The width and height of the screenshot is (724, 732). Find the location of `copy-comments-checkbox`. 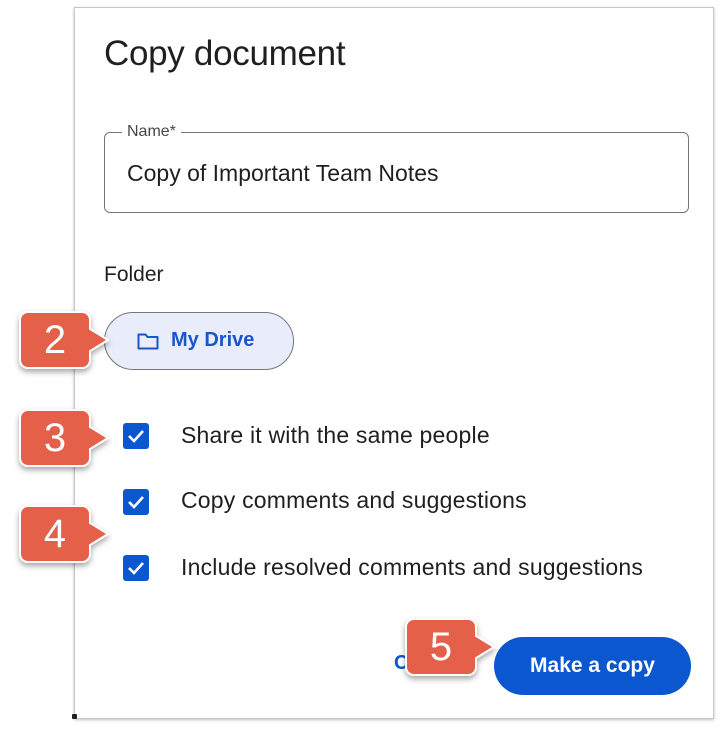

copy-comments-checkbox is located at coordinates (136, 502).